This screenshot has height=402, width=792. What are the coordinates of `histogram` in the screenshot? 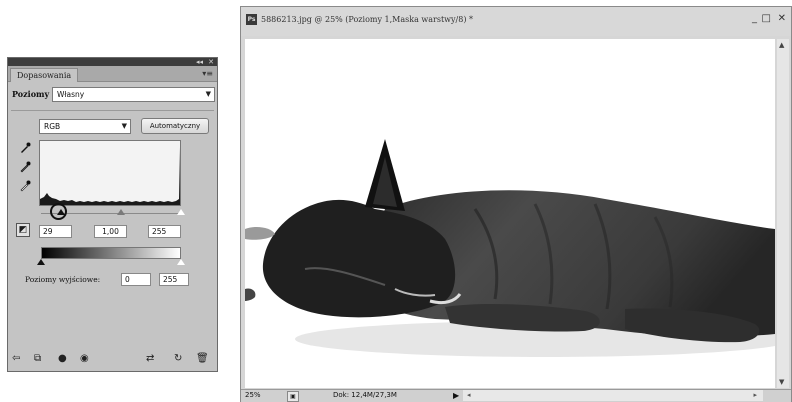 It's located at (110, 173).